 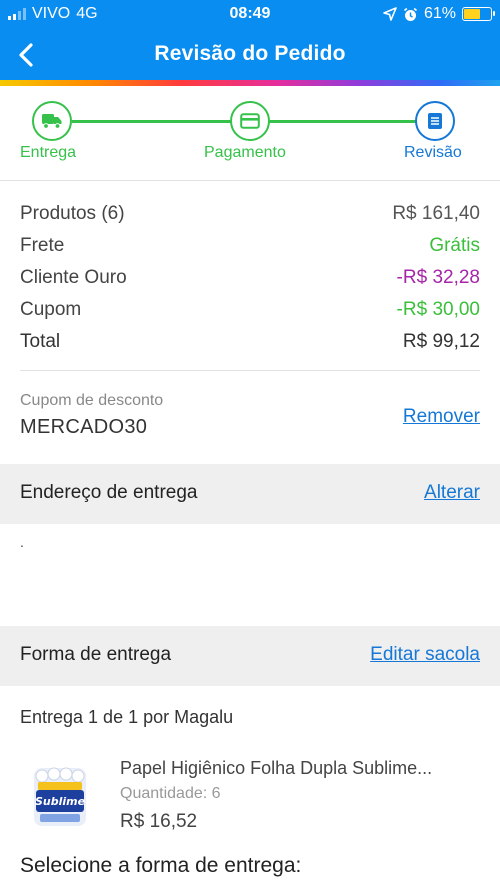 I want to click on choose-shipping-title: Selecione a forma de entrega:, so click(x=161, y=865).